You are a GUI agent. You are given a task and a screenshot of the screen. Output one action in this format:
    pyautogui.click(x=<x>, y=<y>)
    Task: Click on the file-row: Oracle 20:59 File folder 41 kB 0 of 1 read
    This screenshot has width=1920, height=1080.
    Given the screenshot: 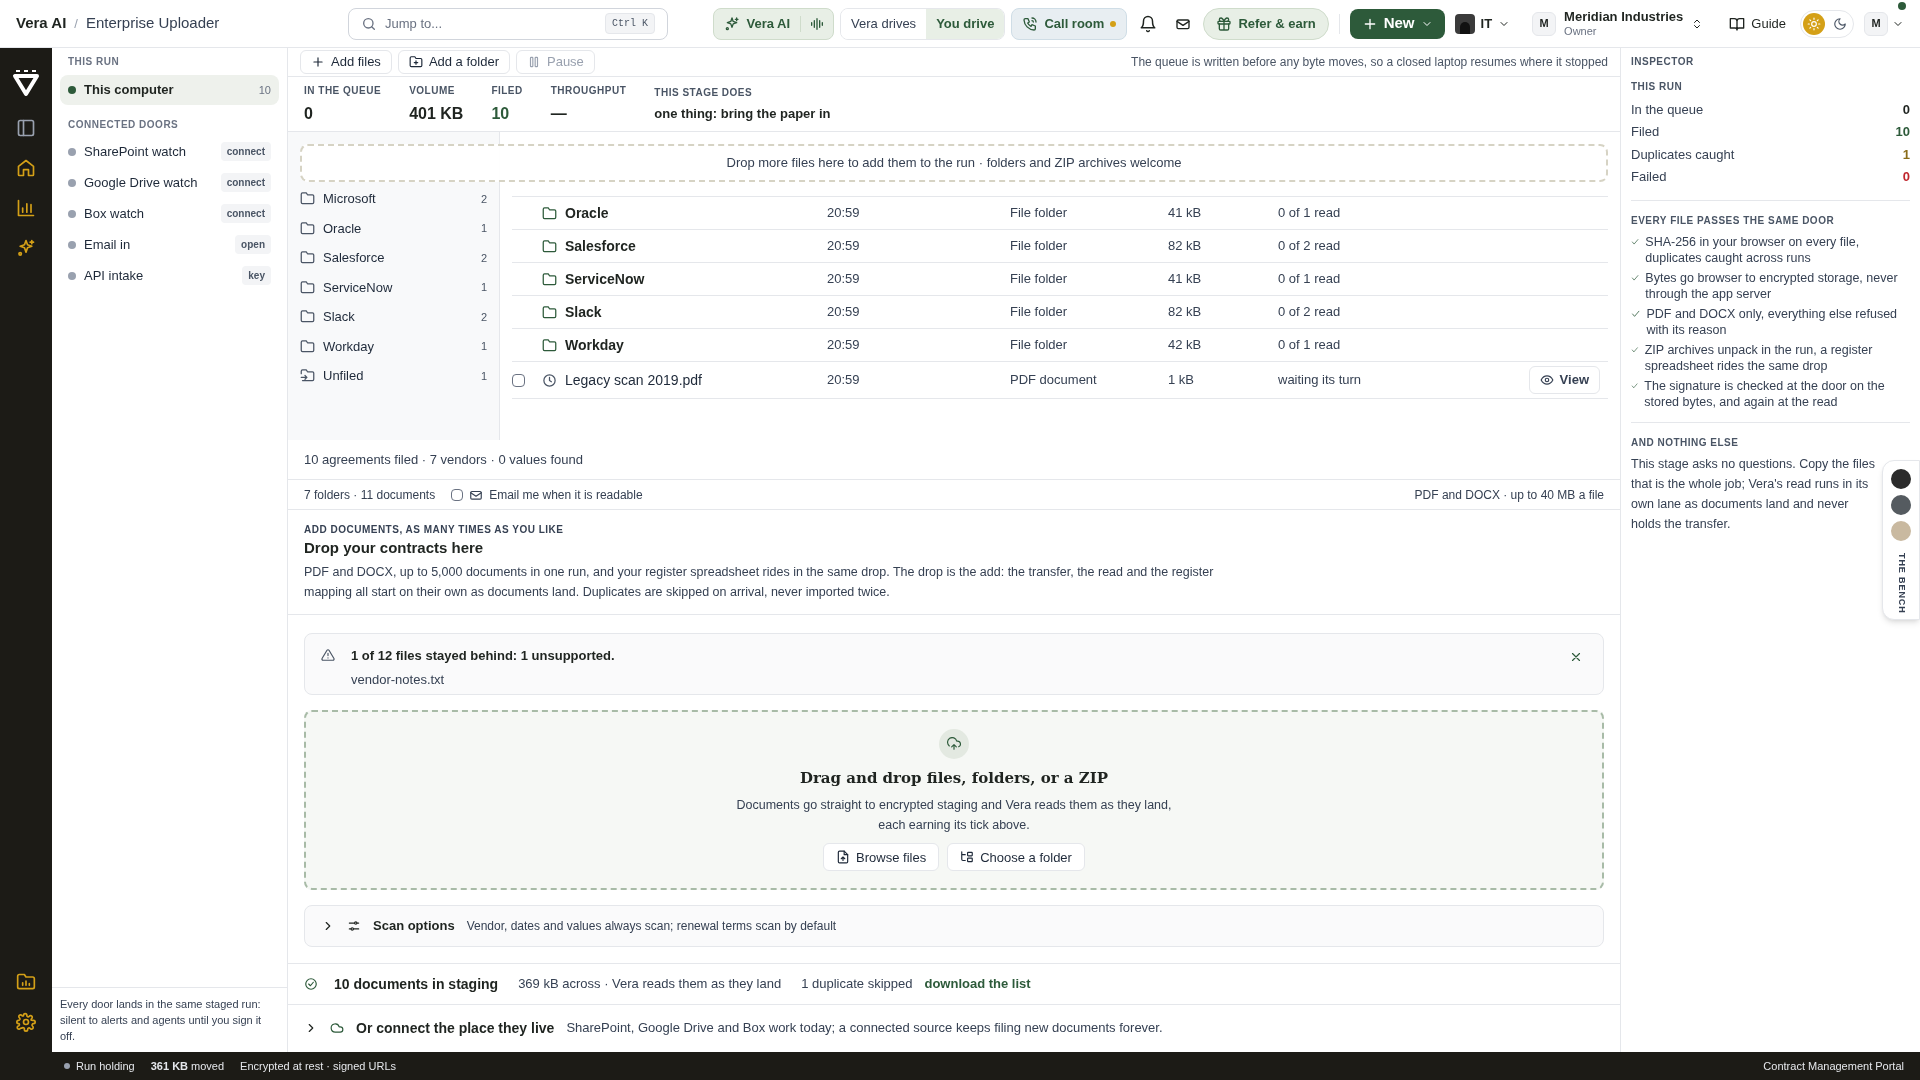 What is the action you would take?
    pyautogui.click(x=1060, y=212)
    